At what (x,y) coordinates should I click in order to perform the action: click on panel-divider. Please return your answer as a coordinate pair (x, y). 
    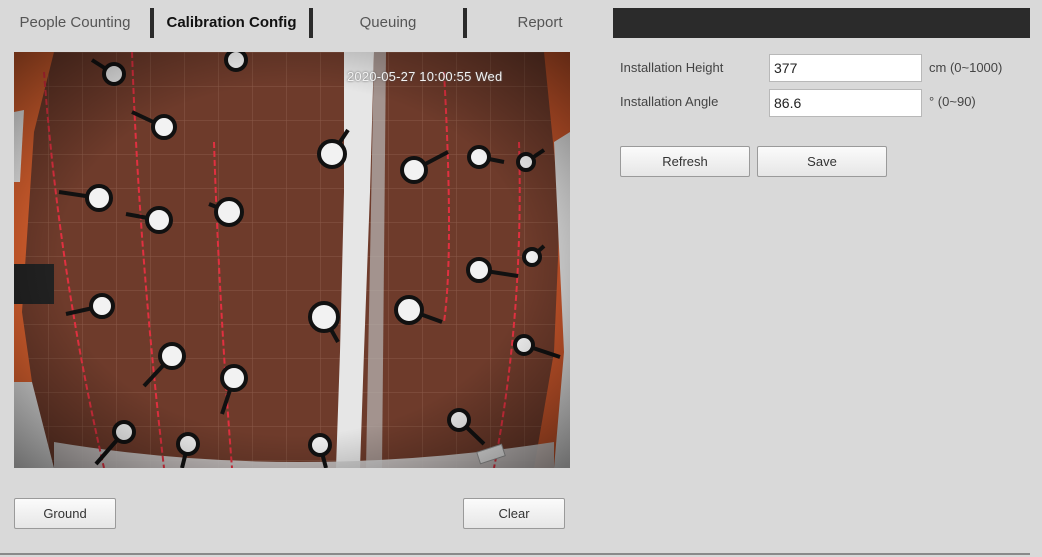
    Looking at the image, I should click on (515, 554).